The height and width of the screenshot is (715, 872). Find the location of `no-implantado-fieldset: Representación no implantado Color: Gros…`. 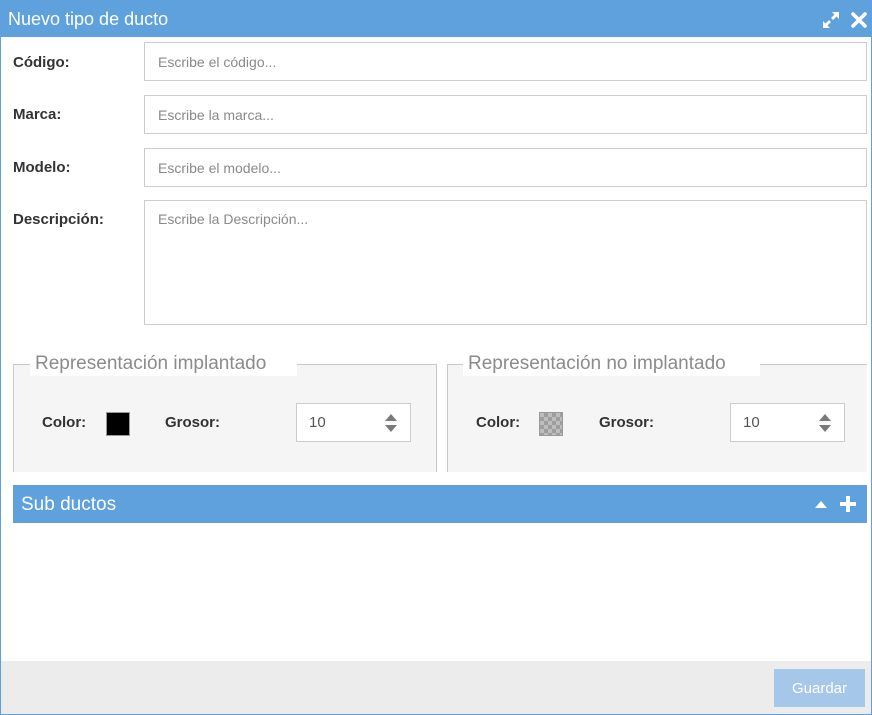

no-implantado-fieldset: Representación no implantado Color: Gros… is located at coordinates (657, 412).